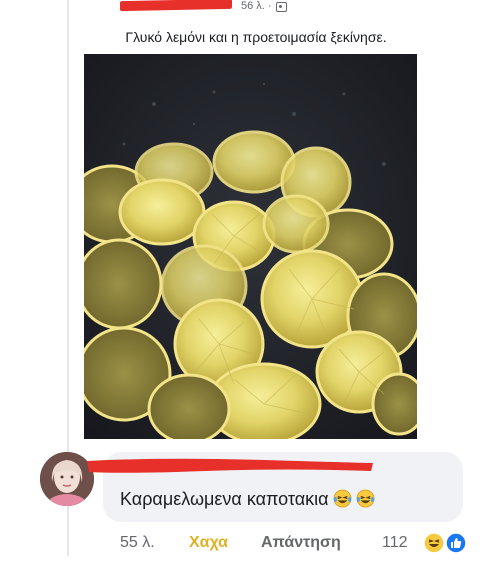  What do you see at coordinates (208, 543) in the screenshot?
I see `haha-reaction-button: Χαχα` at bounding box center [208, 543].